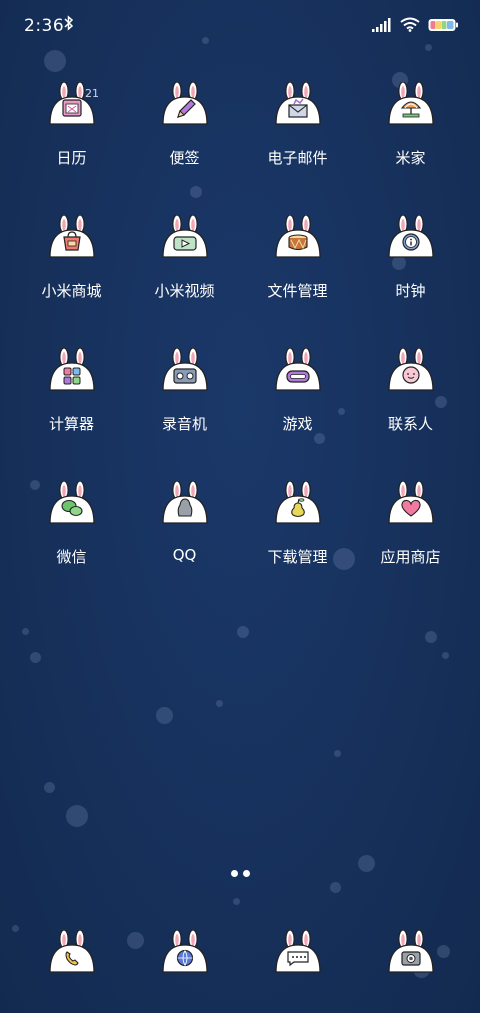  What do you see at coordinates (410, 146) in the screenshot?
I see `app-mihome: 米家` at bounding box center [410, 146].